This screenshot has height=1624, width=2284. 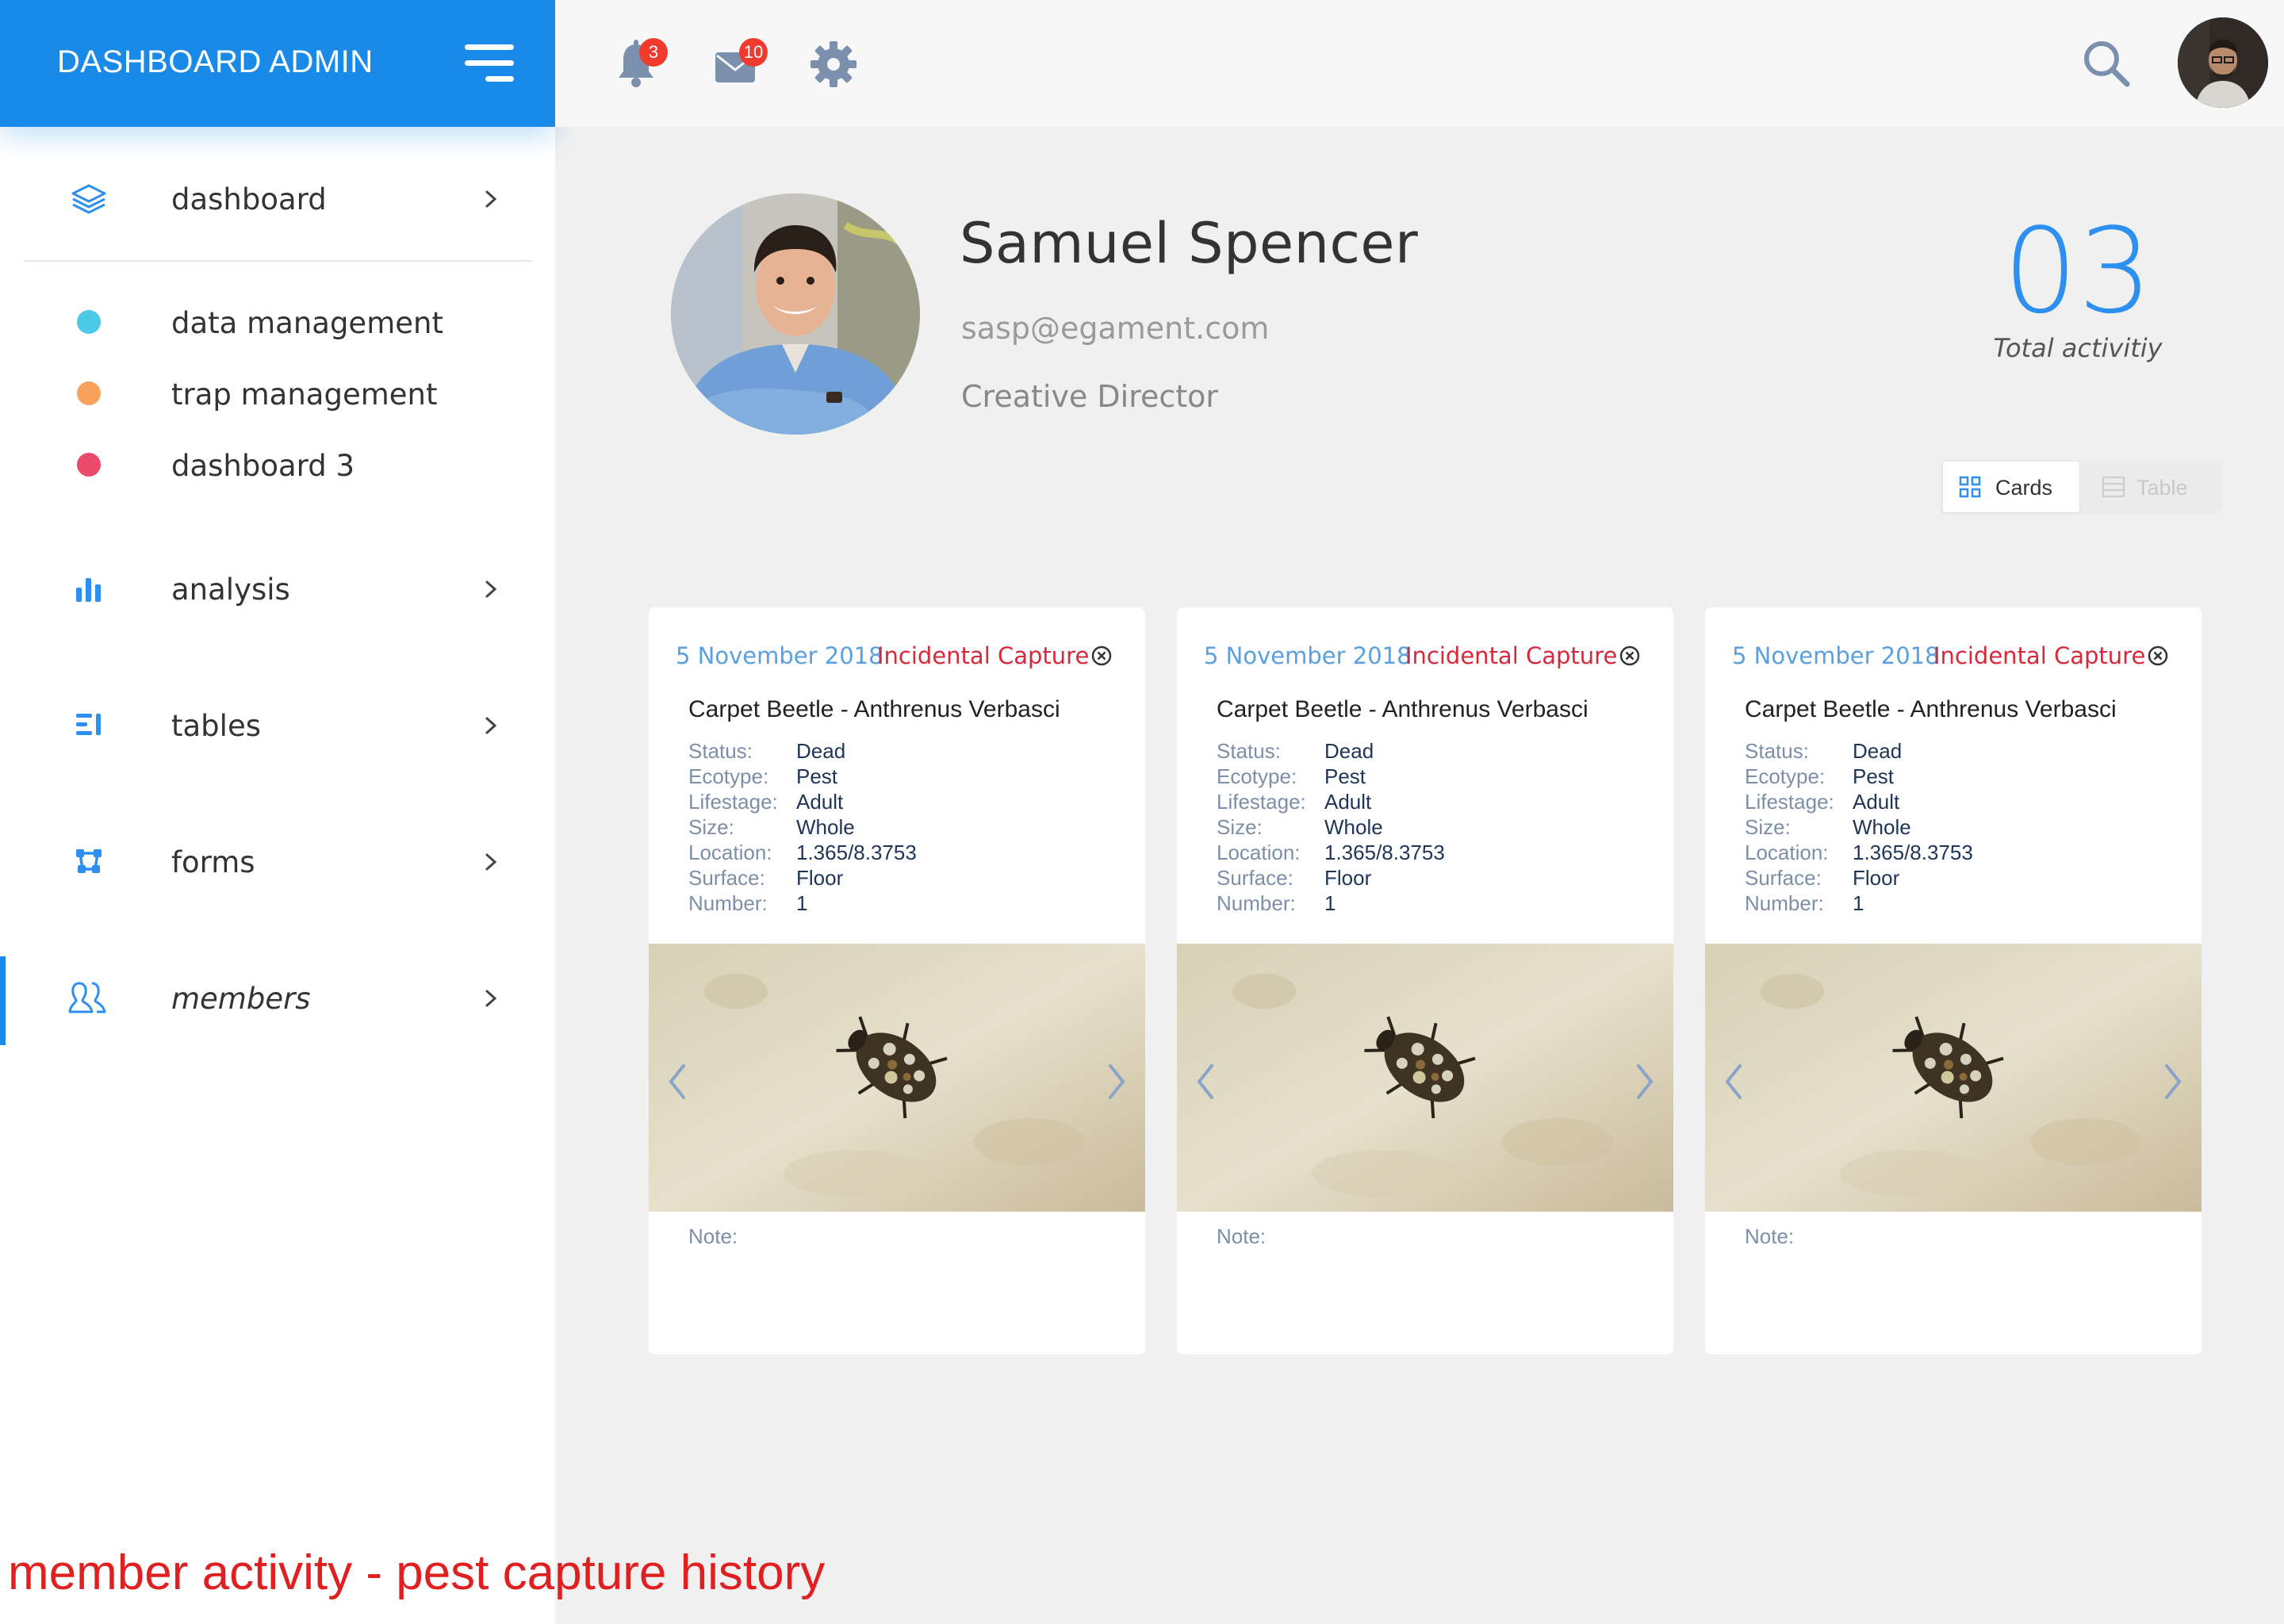 I want to click on sidebar-item-trap-management: trap management, so click(x=277, y=393).